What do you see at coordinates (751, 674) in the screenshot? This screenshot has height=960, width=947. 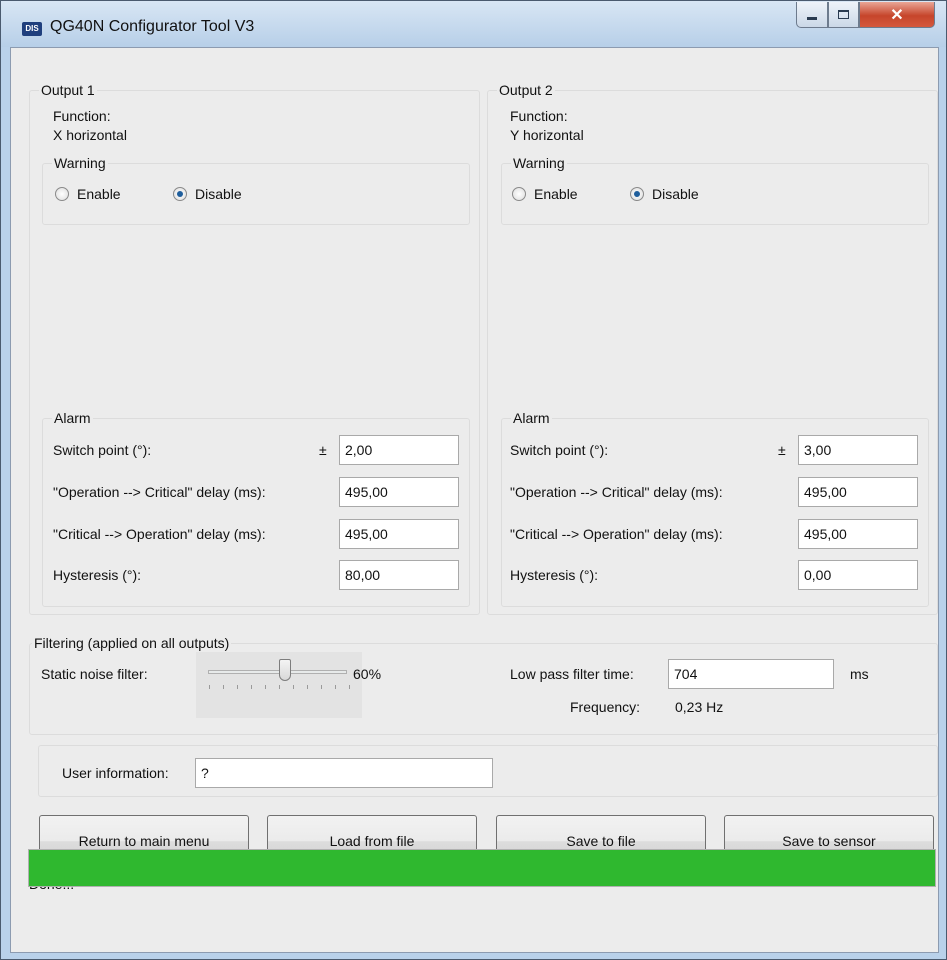 I see `low-pass-filter-input: 704` at bounding box center [751, 674].